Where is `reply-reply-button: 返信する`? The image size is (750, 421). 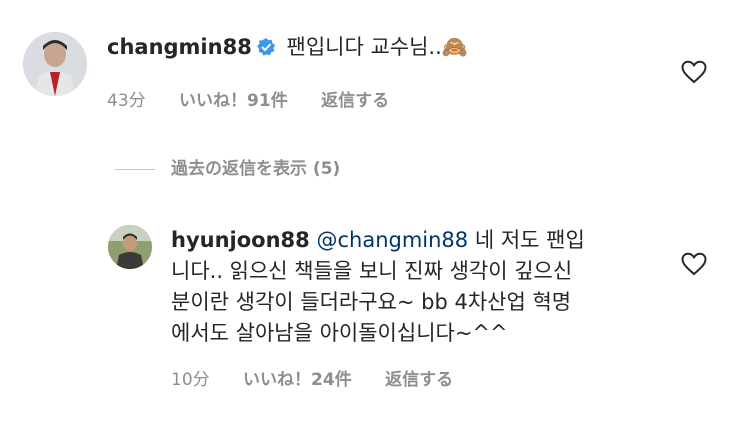
reply-reply-button: 返信する is located at coordinates (419, 380).